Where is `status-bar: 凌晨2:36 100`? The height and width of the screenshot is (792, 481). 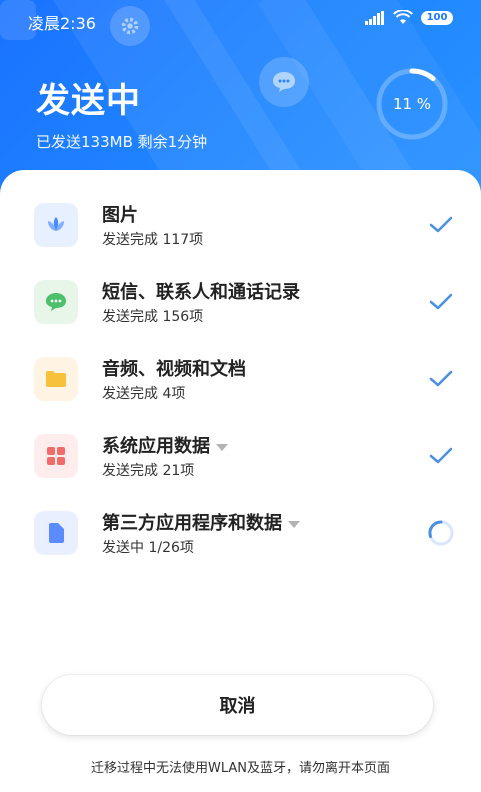 status-bar: 凌晨2:36 100 is located at coordinates (240, 19).